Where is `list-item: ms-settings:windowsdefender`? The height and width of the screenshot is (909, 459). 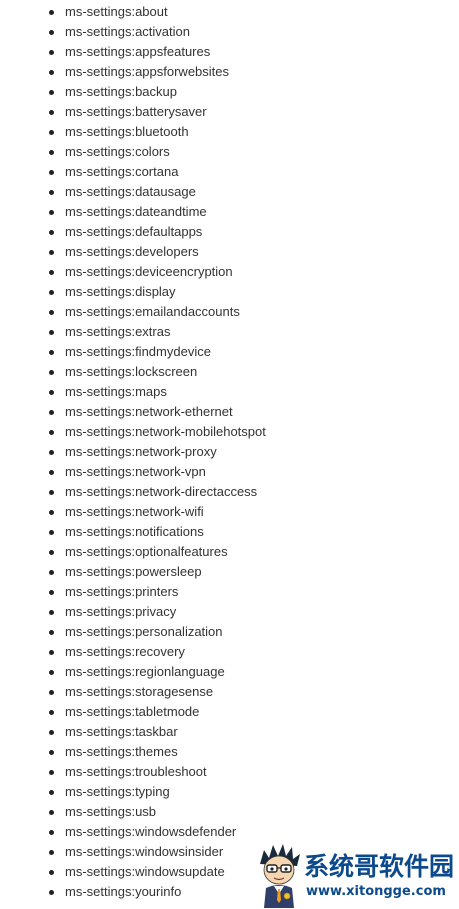 list-item: ms-settings:windowsdefender is located at coordinates (229, 832).